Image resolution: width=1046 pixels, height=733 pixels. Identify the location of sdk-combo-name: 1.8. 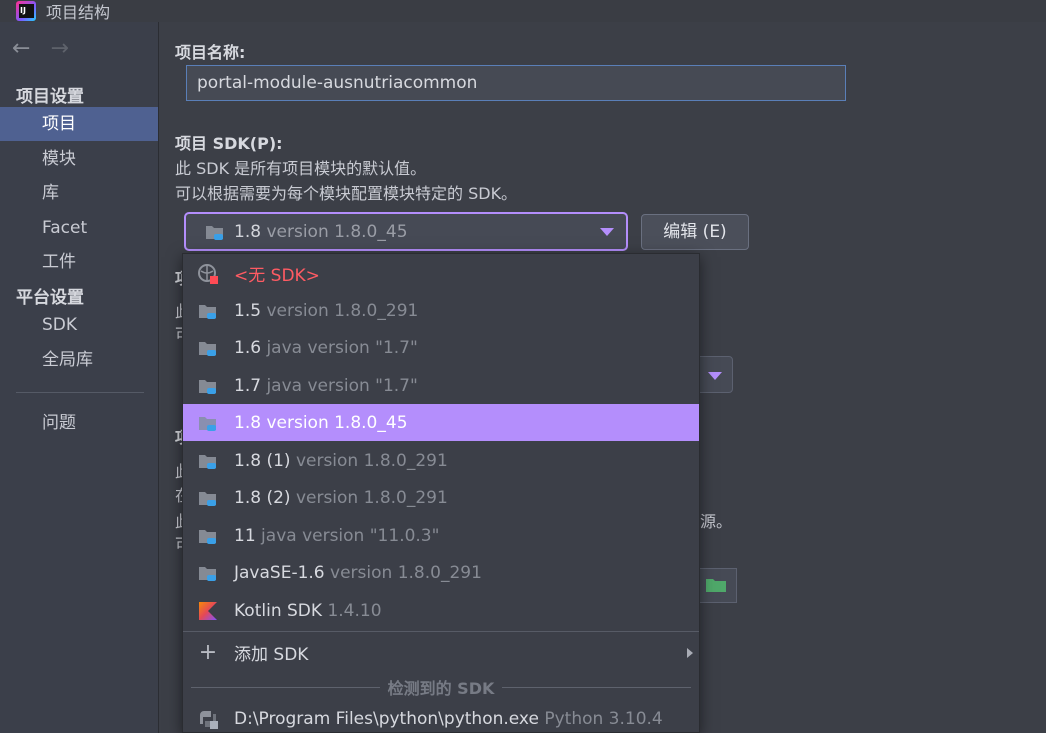
(248, 231).